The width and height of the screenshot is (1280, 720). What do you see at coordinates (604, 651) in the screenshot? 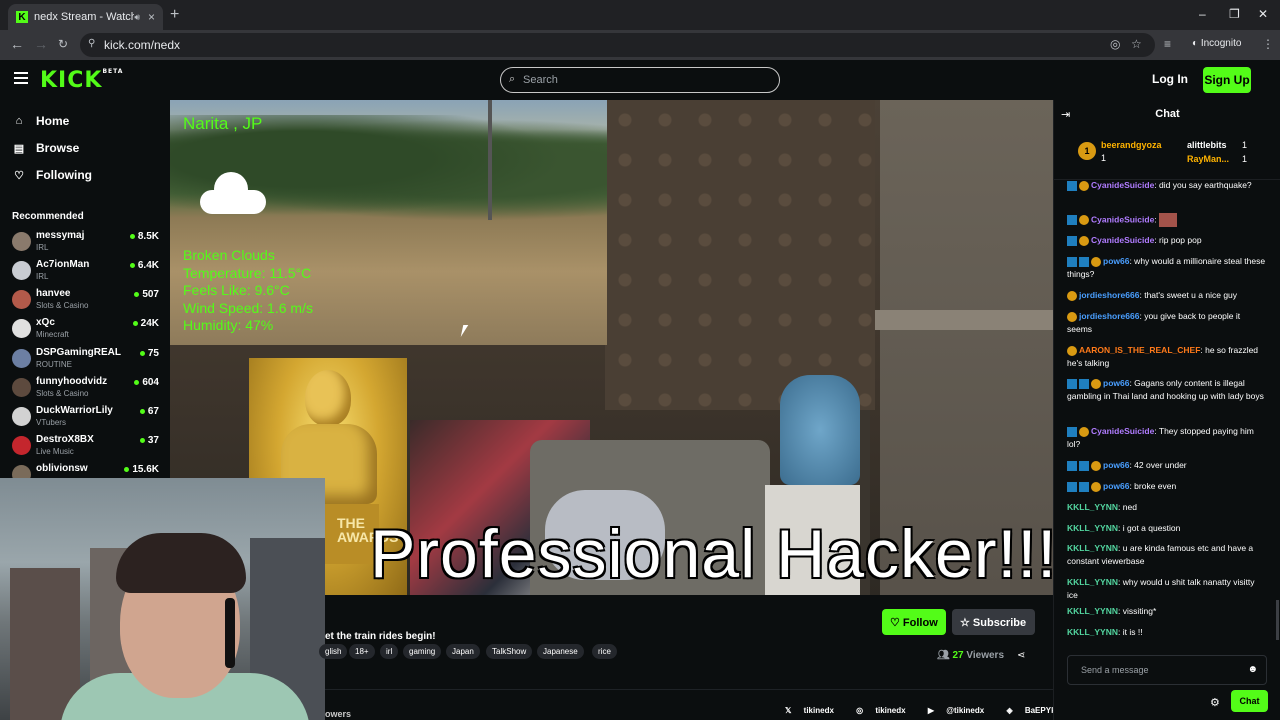
I see `stream-tag: rice` at bounding box center [604, 651].